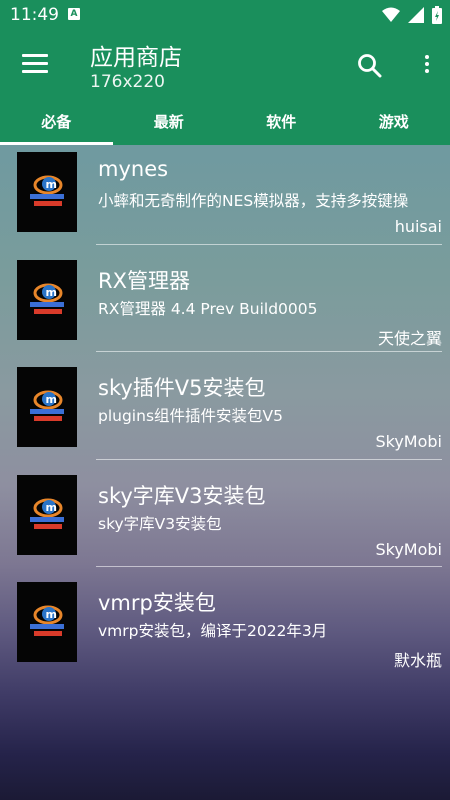 The image size is (450, 800). I want to click on item-title: sky字库V3安装包, so click(182, 495).